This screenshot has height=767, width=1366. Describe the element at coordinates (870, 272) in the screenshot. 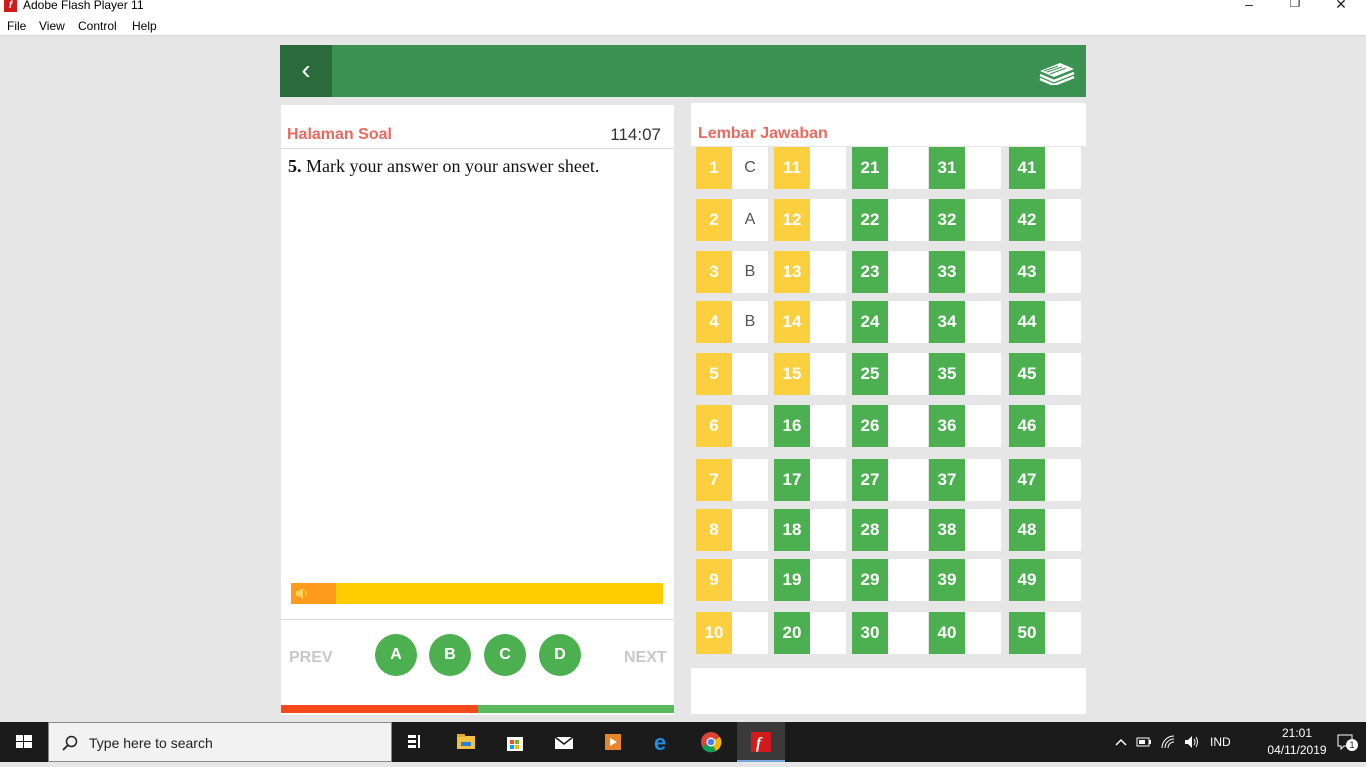

I see `question-number-badge: 23` at that location.